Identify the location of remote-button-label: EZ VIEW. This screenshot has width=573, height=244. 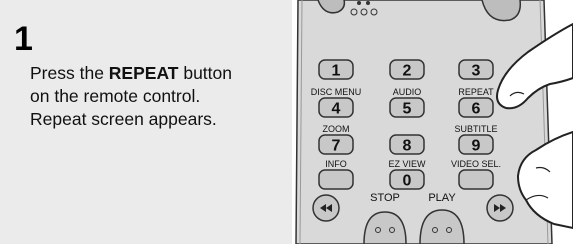
(407, 164).